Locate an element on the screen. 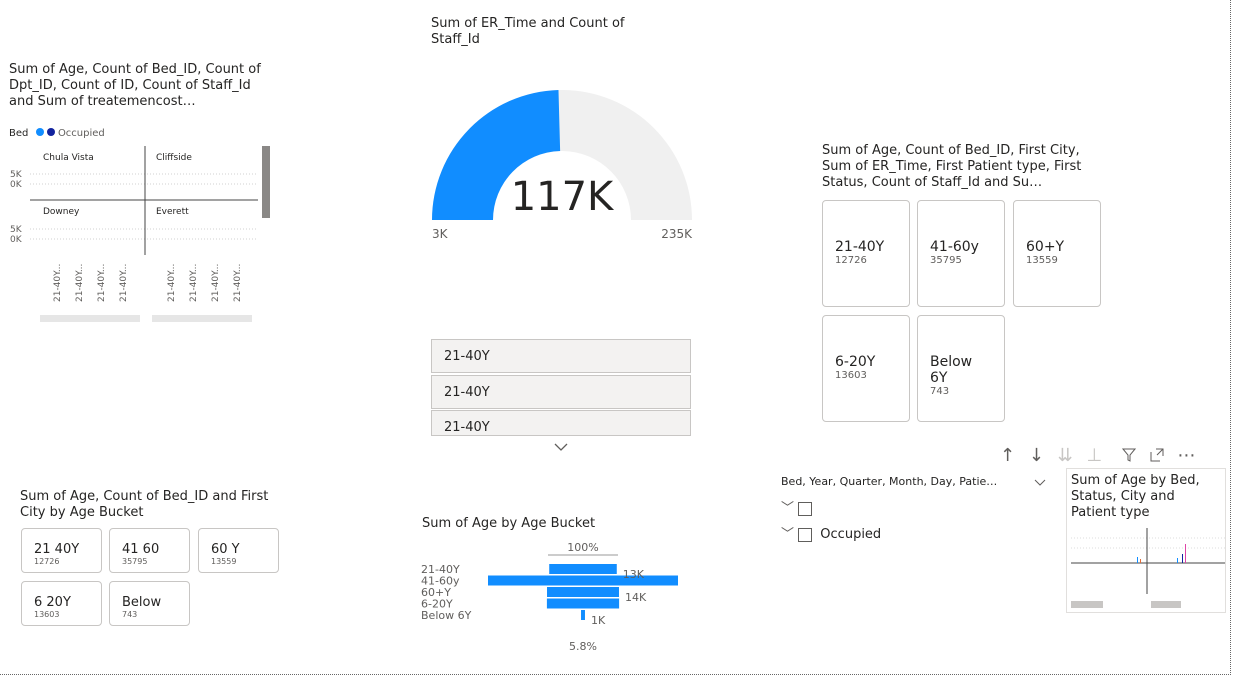  kpi-card: 6-20Y 13603 is located at coordinates (866, 368).